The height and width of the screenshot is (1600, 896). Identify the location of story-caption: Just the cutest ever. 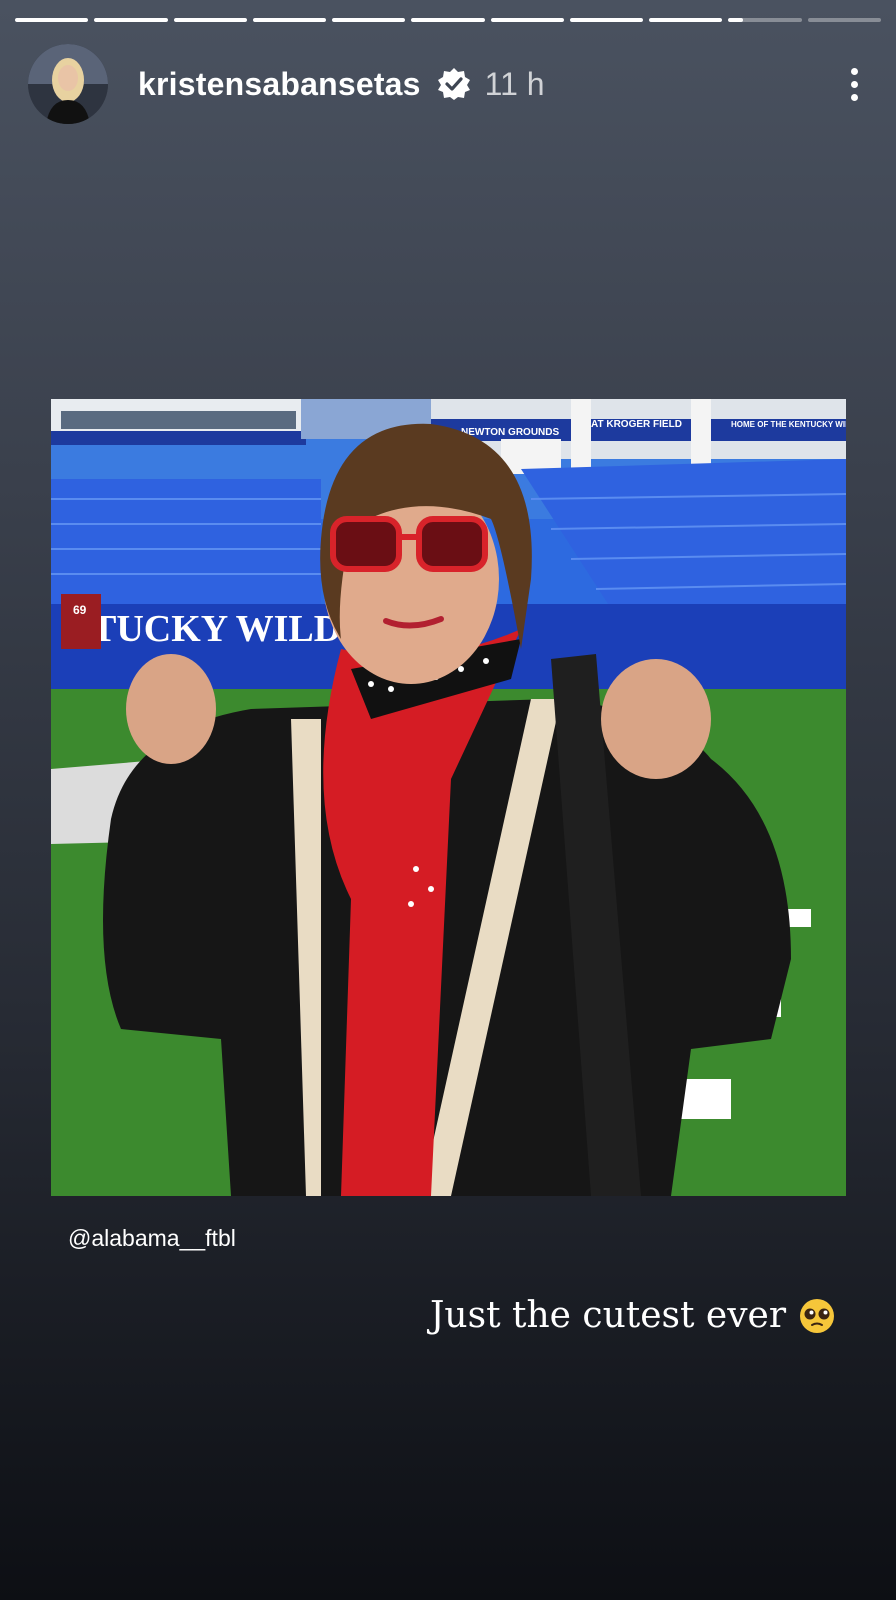
(633, 1315).